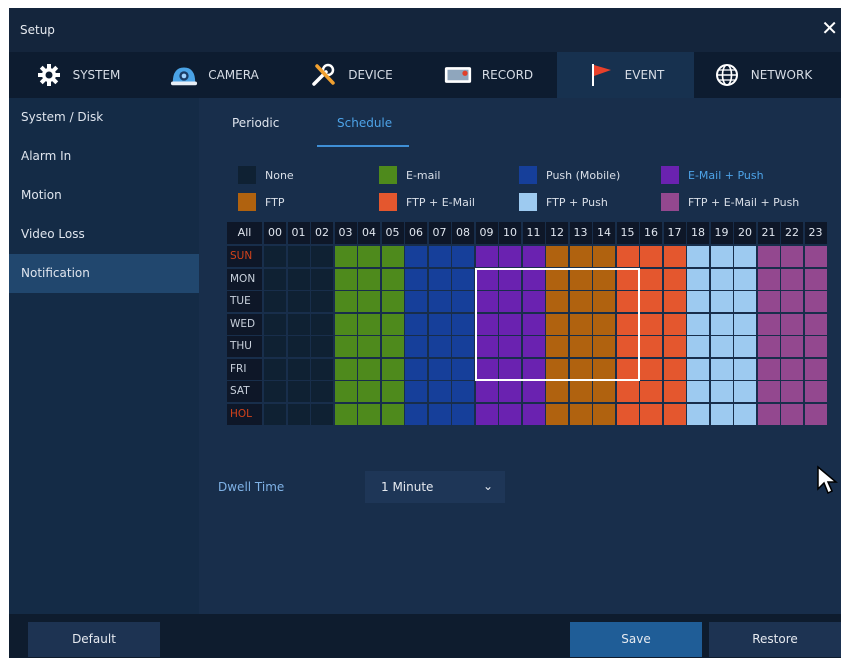 This screenshot has height=661, width=846. What do you see at coordinates (322, 233) in the screenshot?
I see `hour-header: 02` at bounding box center [322, 233].